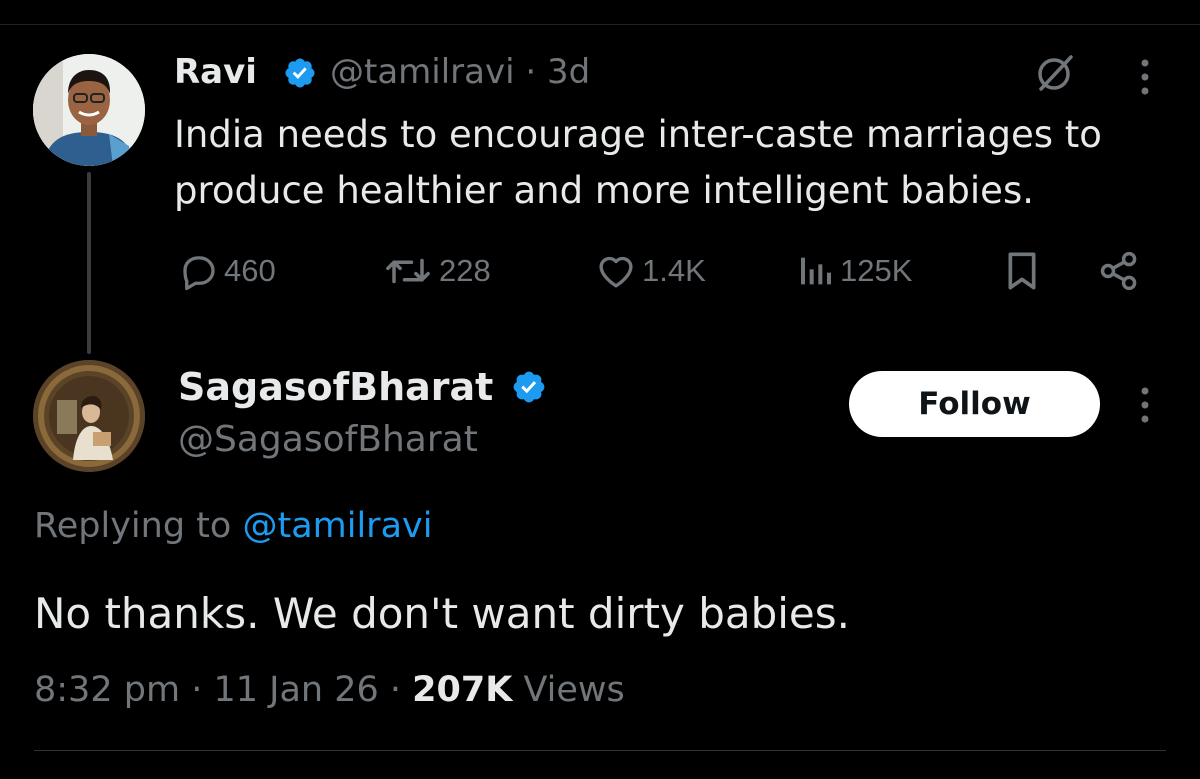 Image resolution: width=1200 pixels, height=779 pixels. What do you see at coordinates (199, 273) in the screenshot?
I see `reply-icon` at bounding box center [199, 273].